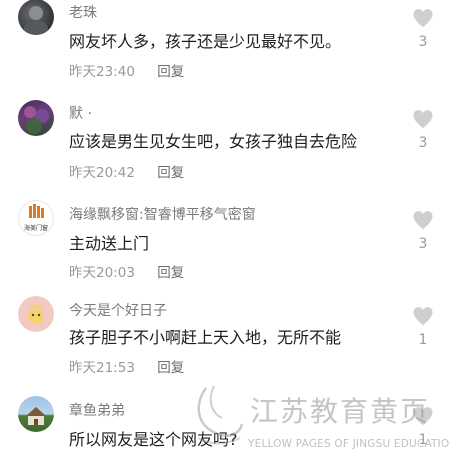  I want to click on comment-username: 章鱼弟弟, so click(97, 410).